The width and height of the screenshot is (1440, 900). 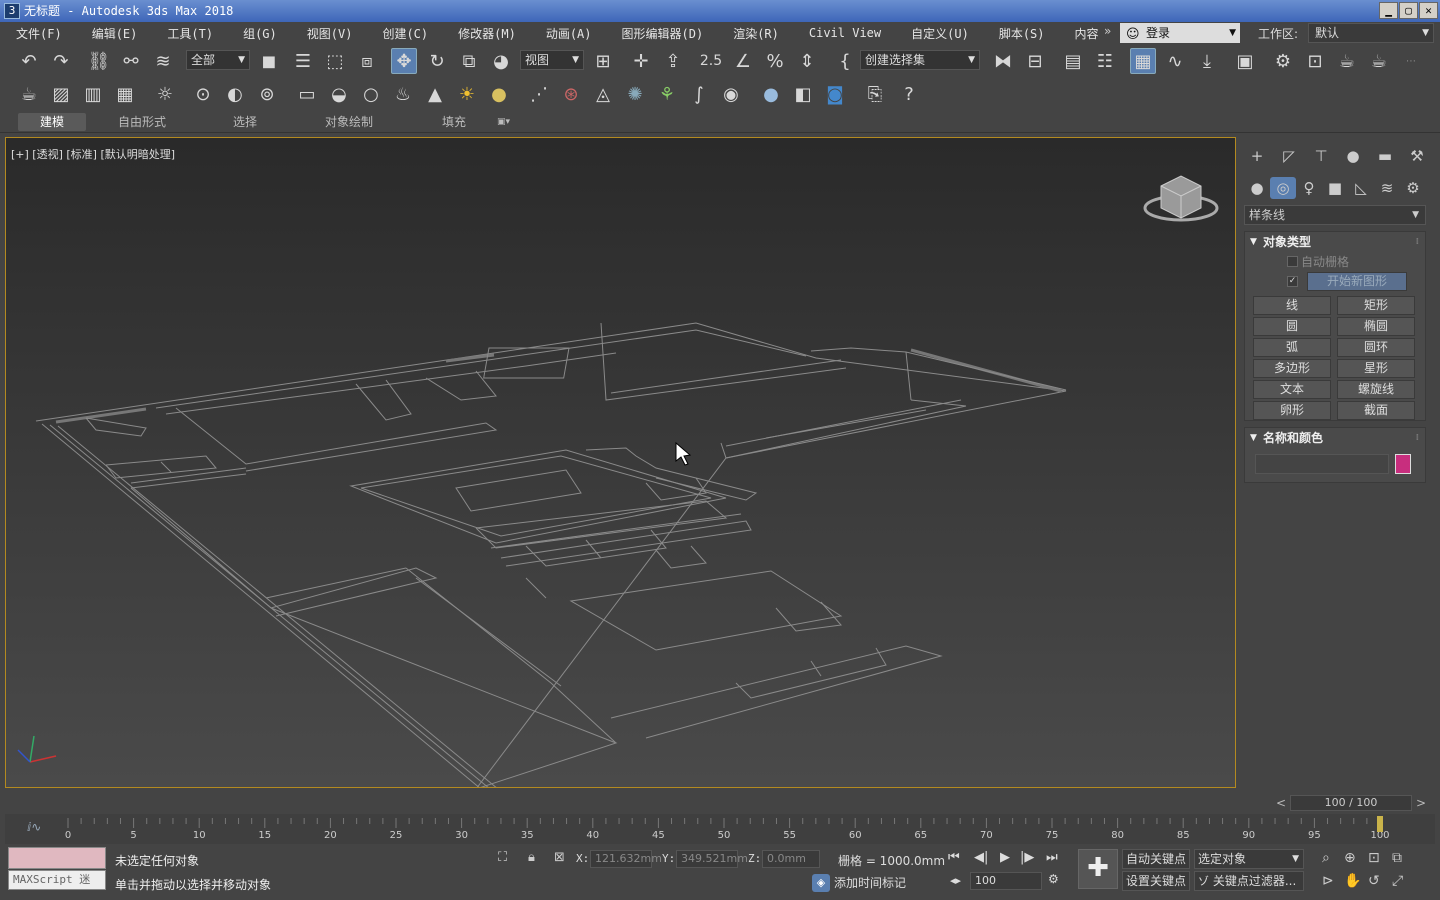 What do you see at coordinates (1005, 857) in the screenshot?
I see `play-icon: ▶` at bounding box center [1005, 857].